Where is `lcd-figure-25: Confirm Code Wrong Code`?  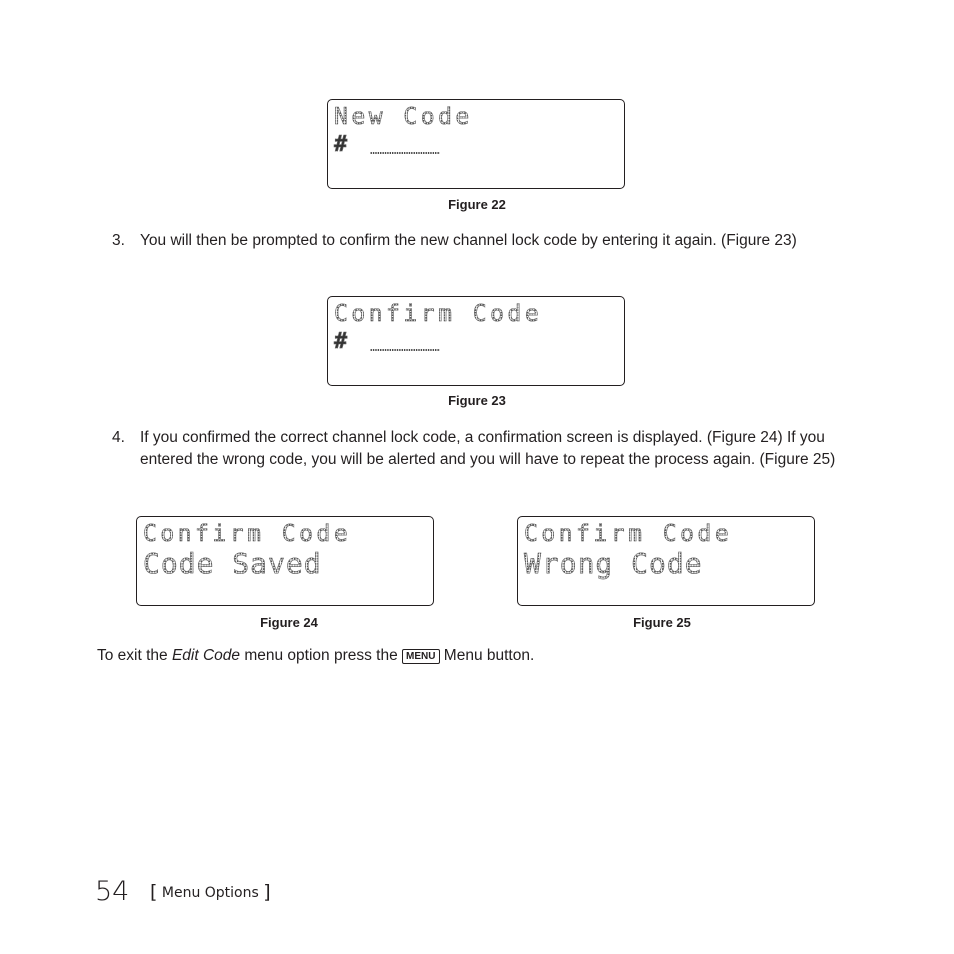
lcd-figure-25: Confirm Code Wrong Code is located at coordinates (666, 561).